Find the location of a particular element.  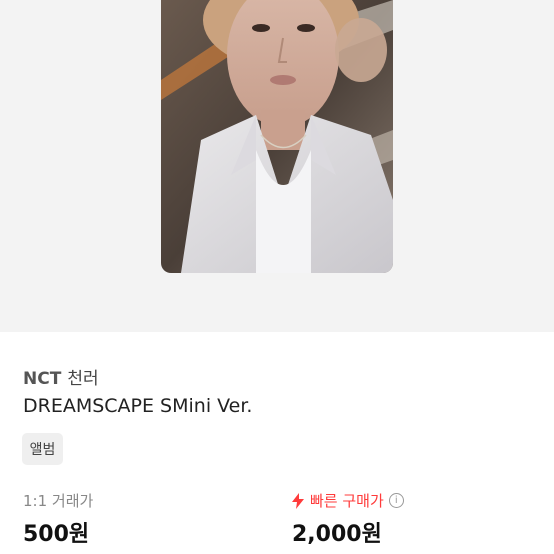

artist-name: NCT 천러 is located at coordinates (61, 376).